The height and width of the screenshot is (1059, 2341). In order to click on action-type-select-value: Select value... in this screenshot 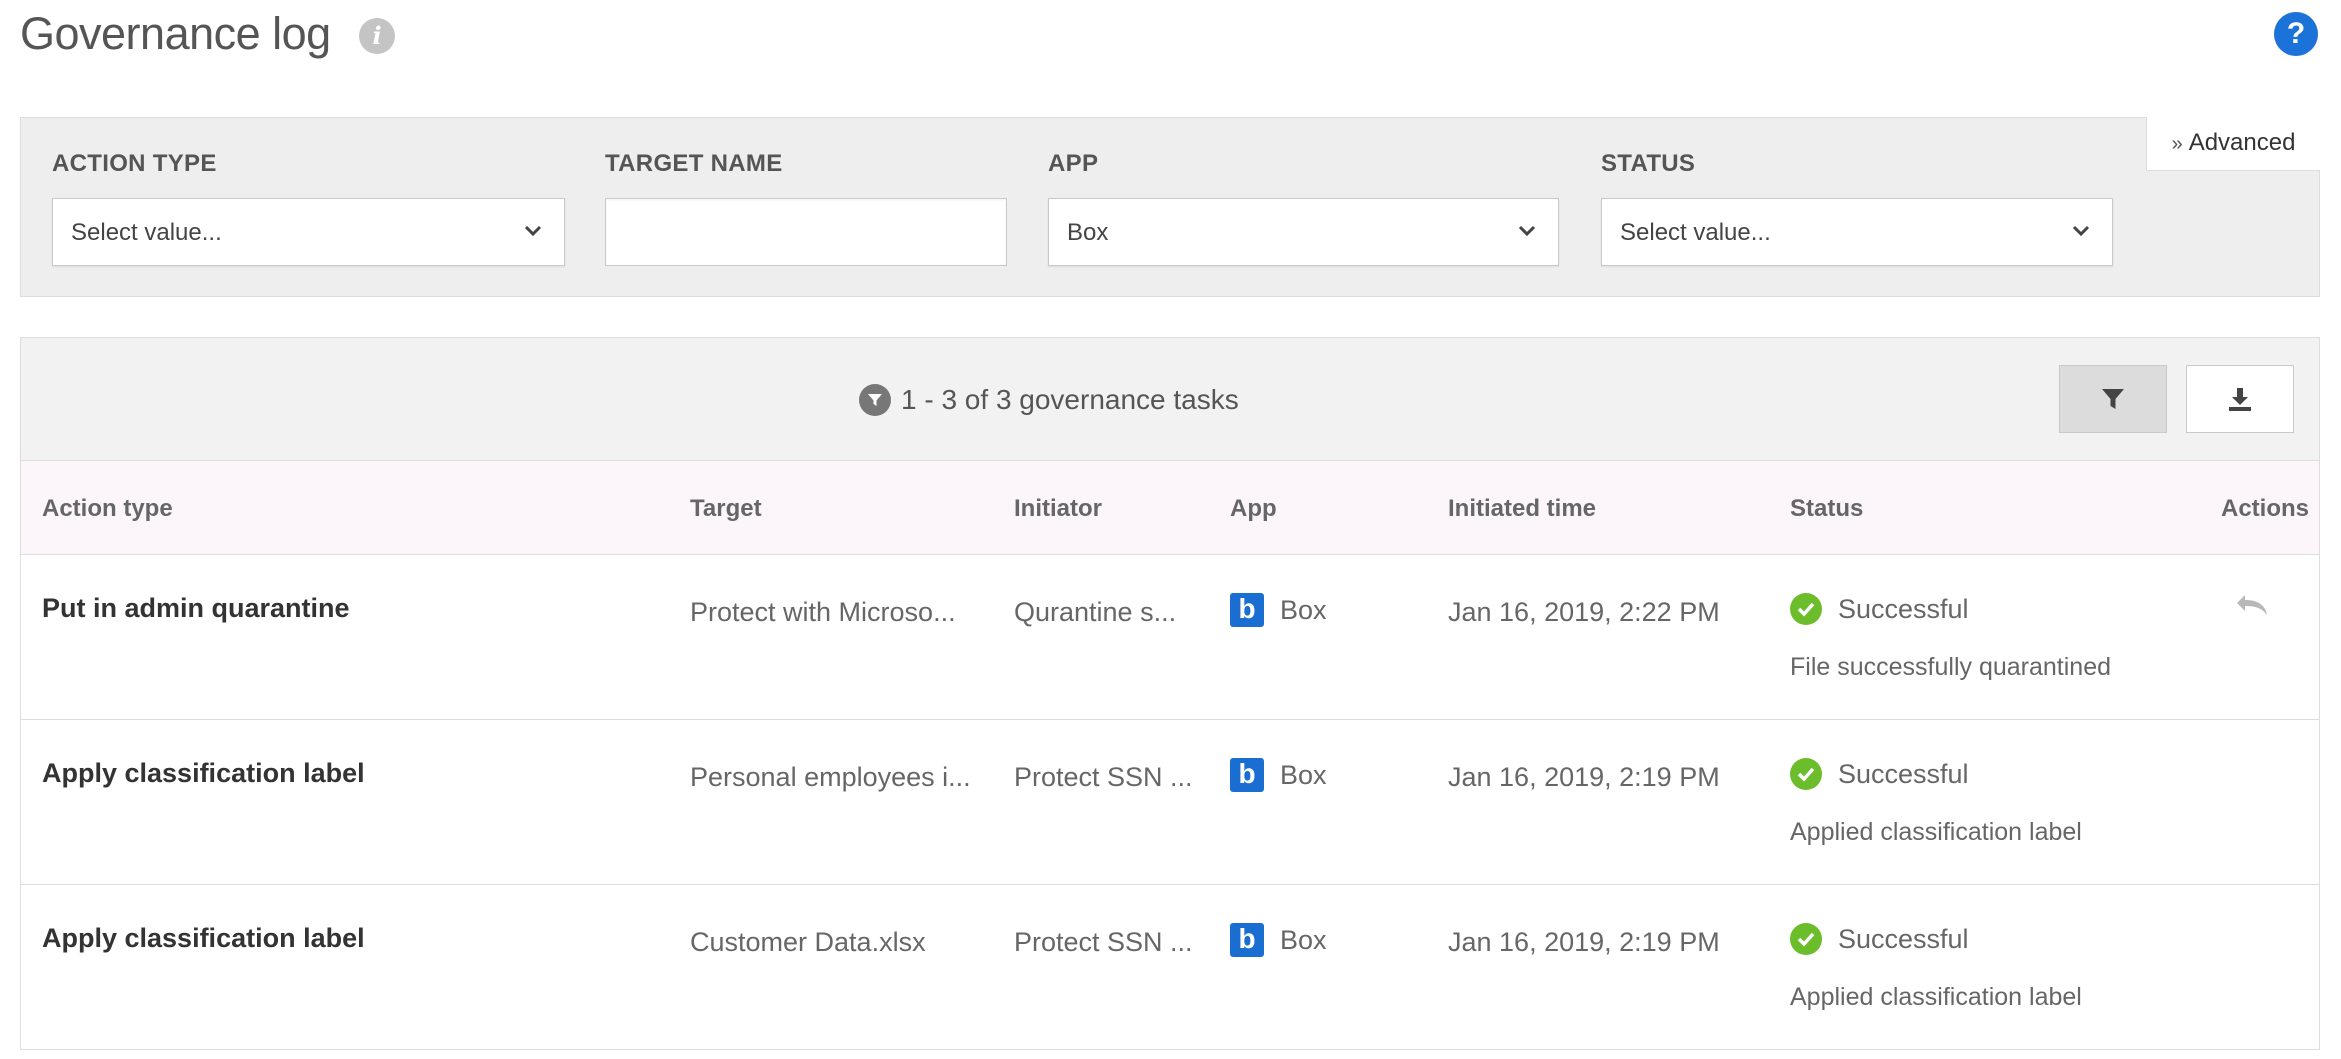, I will do `click(146, 232)`.